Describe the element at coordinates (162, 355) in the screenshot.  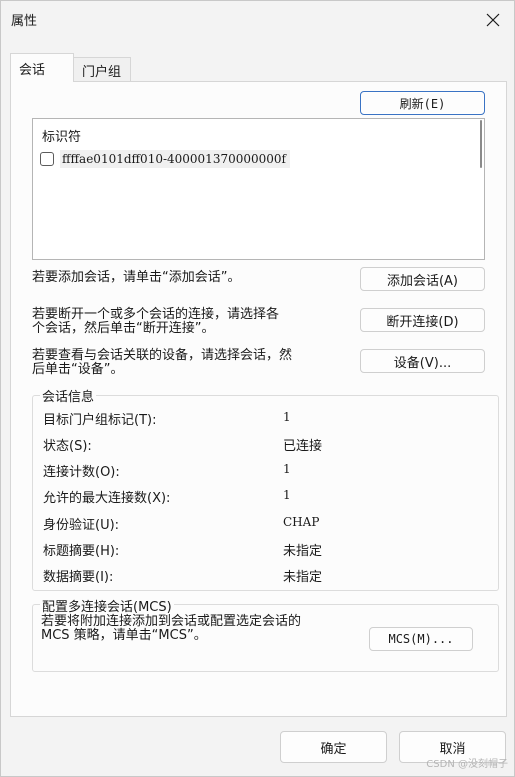
I see `devices-instruction-line1: 若要查看与会话关联的设备，请选择会话，然` at that location.